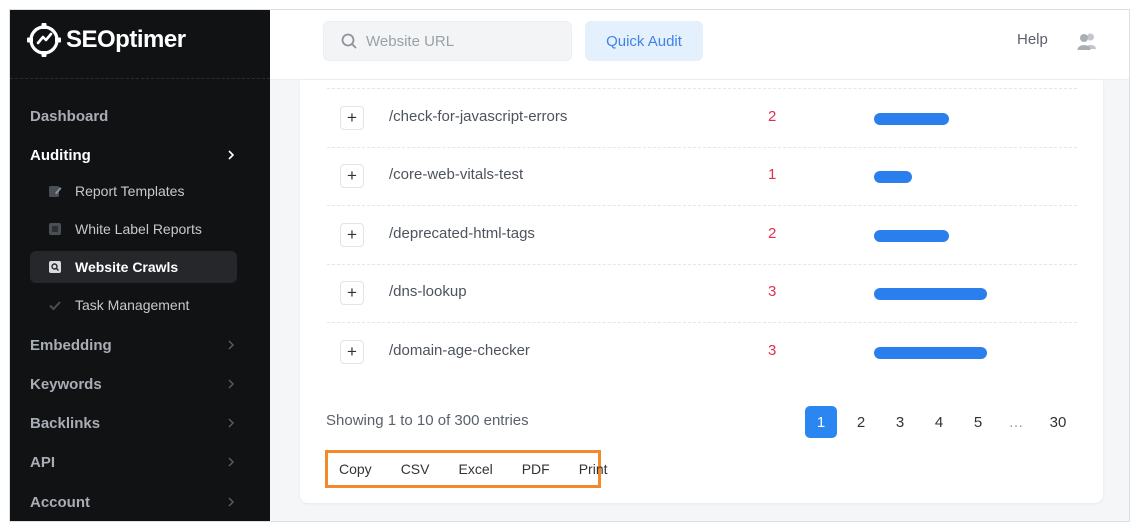 The width and height of the screenshot is (1139, 532). Describe the element at coordinates (140, 155) in the screenshot. I see `sidebar-item-auditing: Auditing` at that location.